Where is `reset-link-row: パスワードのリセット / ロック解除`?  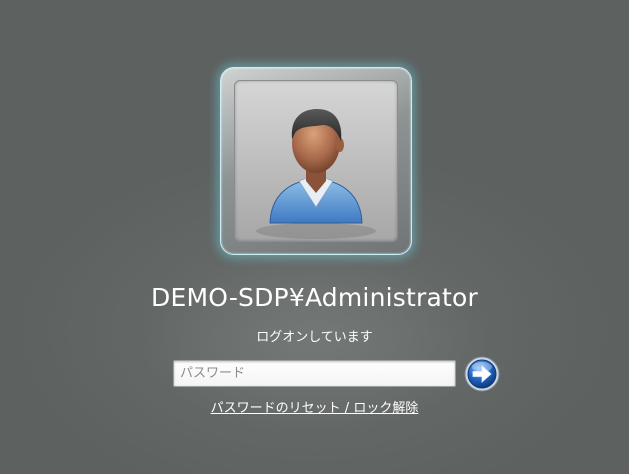 reset-link-row: パスワードのリセット / ロック解除 is located at coordinates (314, 406).